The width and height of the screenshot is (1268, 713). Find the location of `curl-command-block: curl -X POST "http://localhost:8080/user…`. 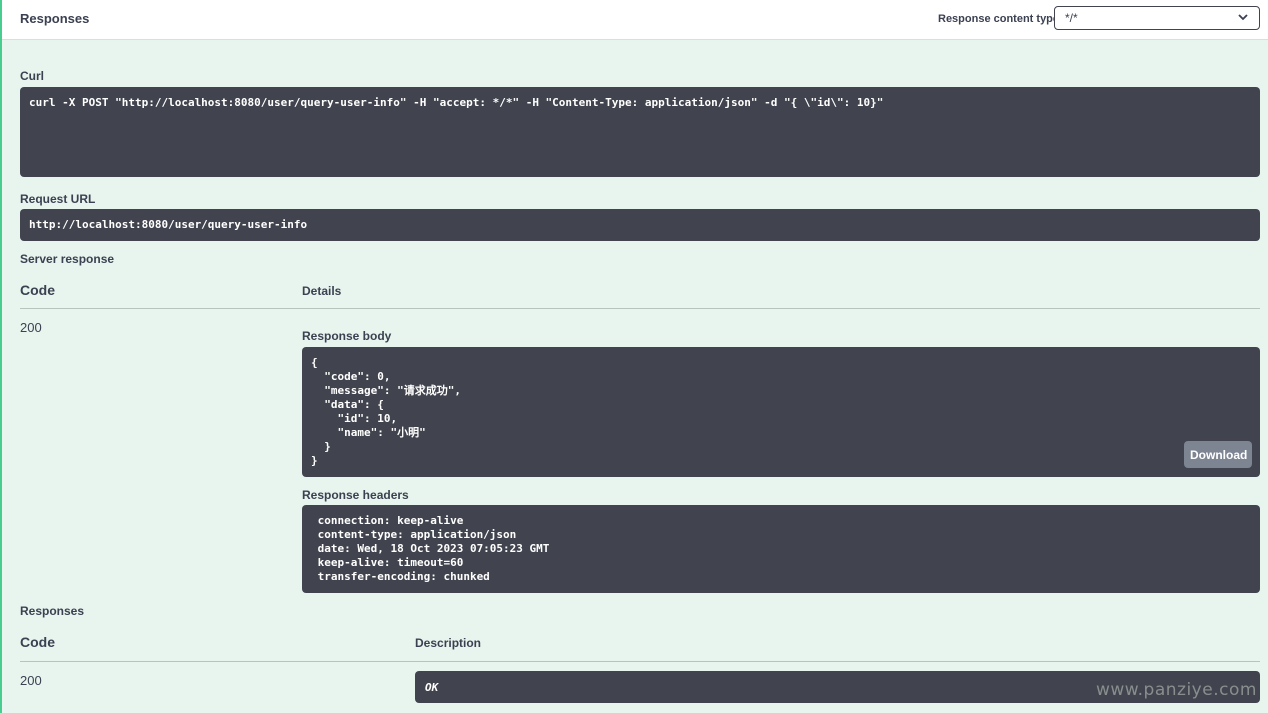

curl-command-block: curl -X POST "http://localhost:8080/user… is located at coordinates (640, 132).